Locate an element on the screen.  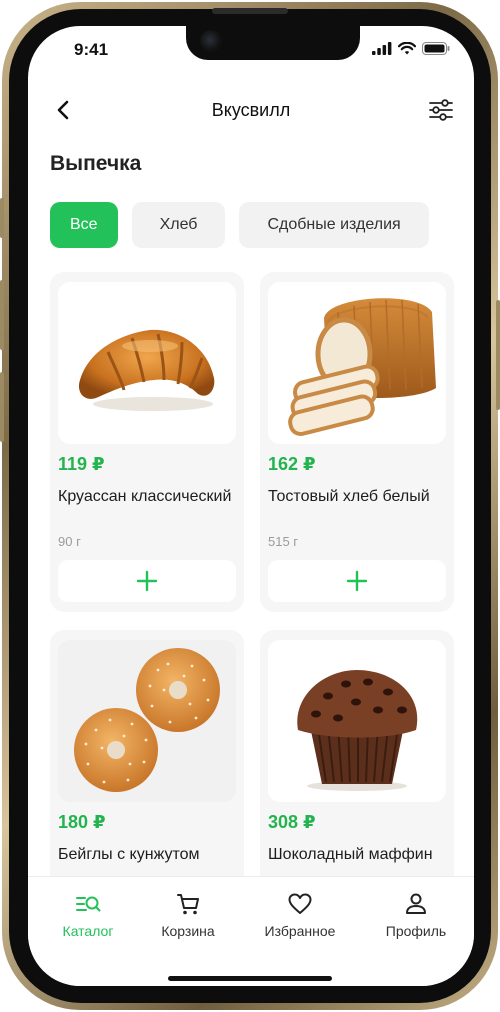
product-name: Шоколадный маффин is located at coordinates (350, 854).